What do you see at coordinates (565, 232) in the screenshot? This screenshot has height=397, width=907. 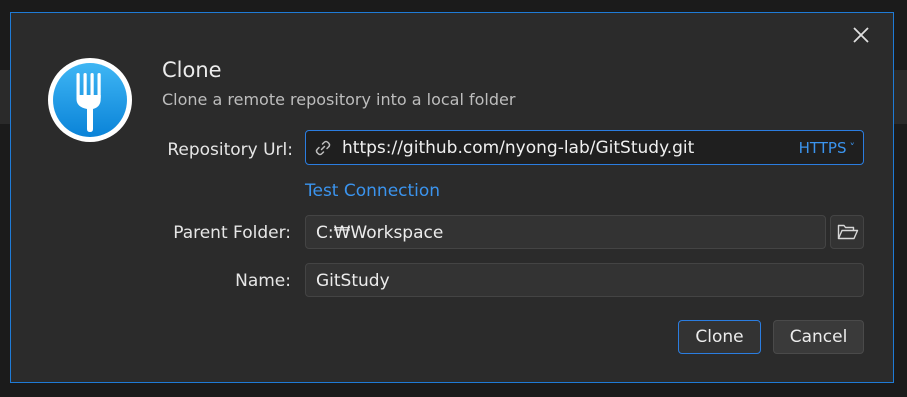 I see `parent-folder-input: C:₩Workspace` at bounding box center [565, 232].